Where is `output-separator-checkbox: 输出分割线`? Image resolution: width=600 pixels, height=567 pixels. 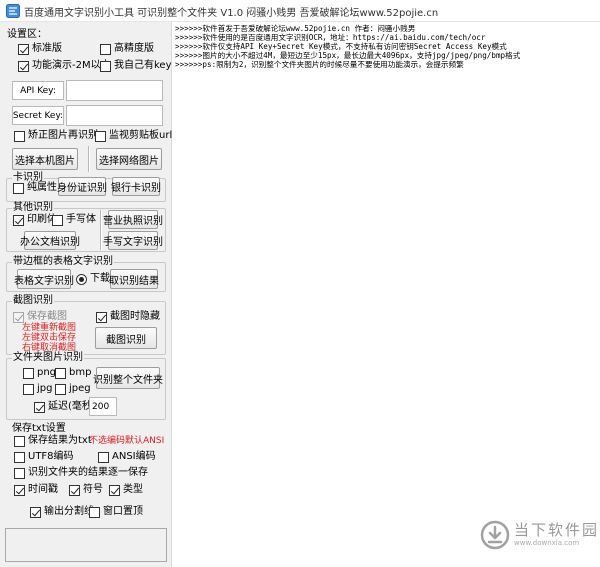 output-separator-checkbox: 输出分割线 is located at coordinates (62, 512).